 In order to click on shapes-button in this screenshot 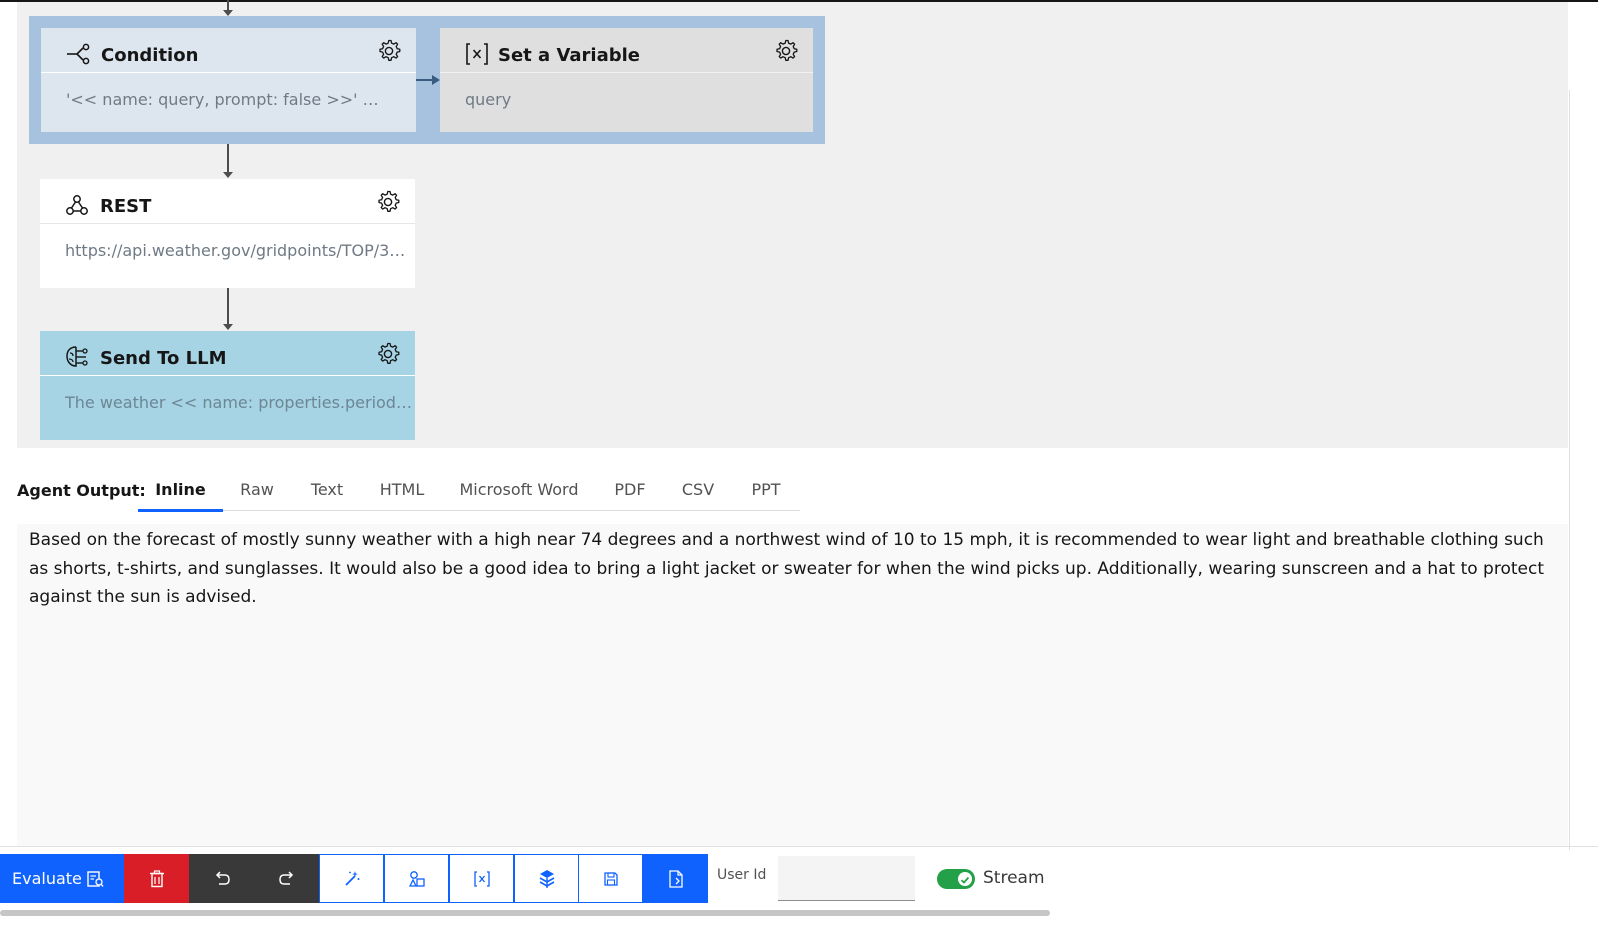, I will do `click(416, 878)`.